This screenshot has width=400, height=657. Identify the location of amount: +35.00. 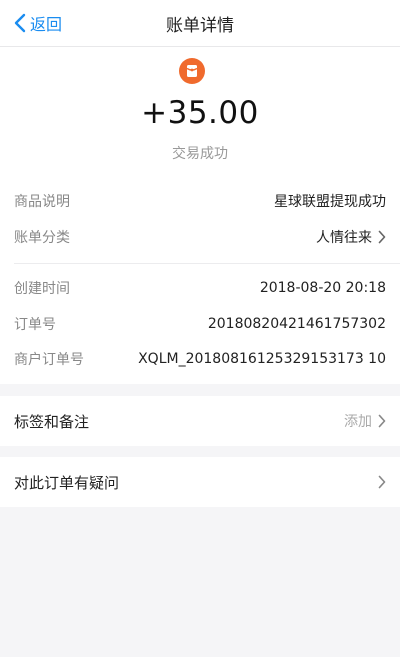
(200, 113).